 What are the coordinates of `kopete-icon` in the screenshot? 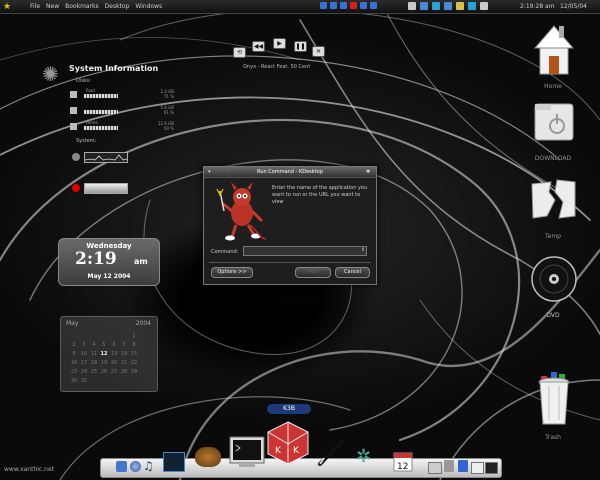 It's located at (436, 6).